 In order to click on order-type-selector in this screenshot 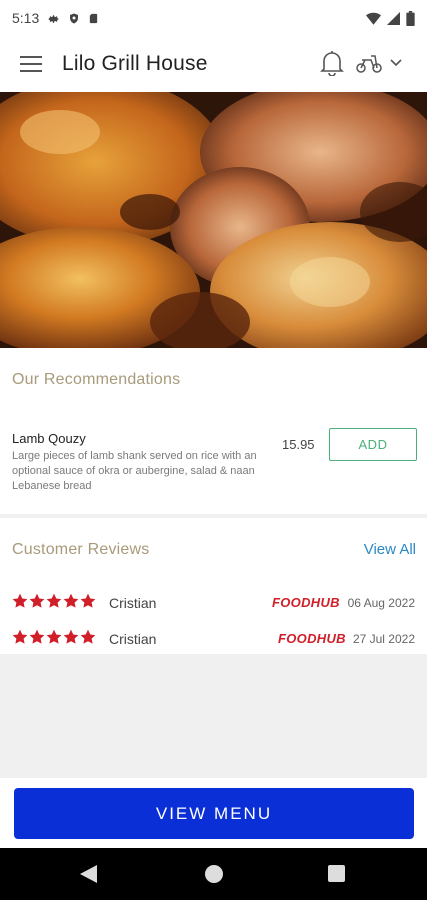, I will do `click(386, 63)`.